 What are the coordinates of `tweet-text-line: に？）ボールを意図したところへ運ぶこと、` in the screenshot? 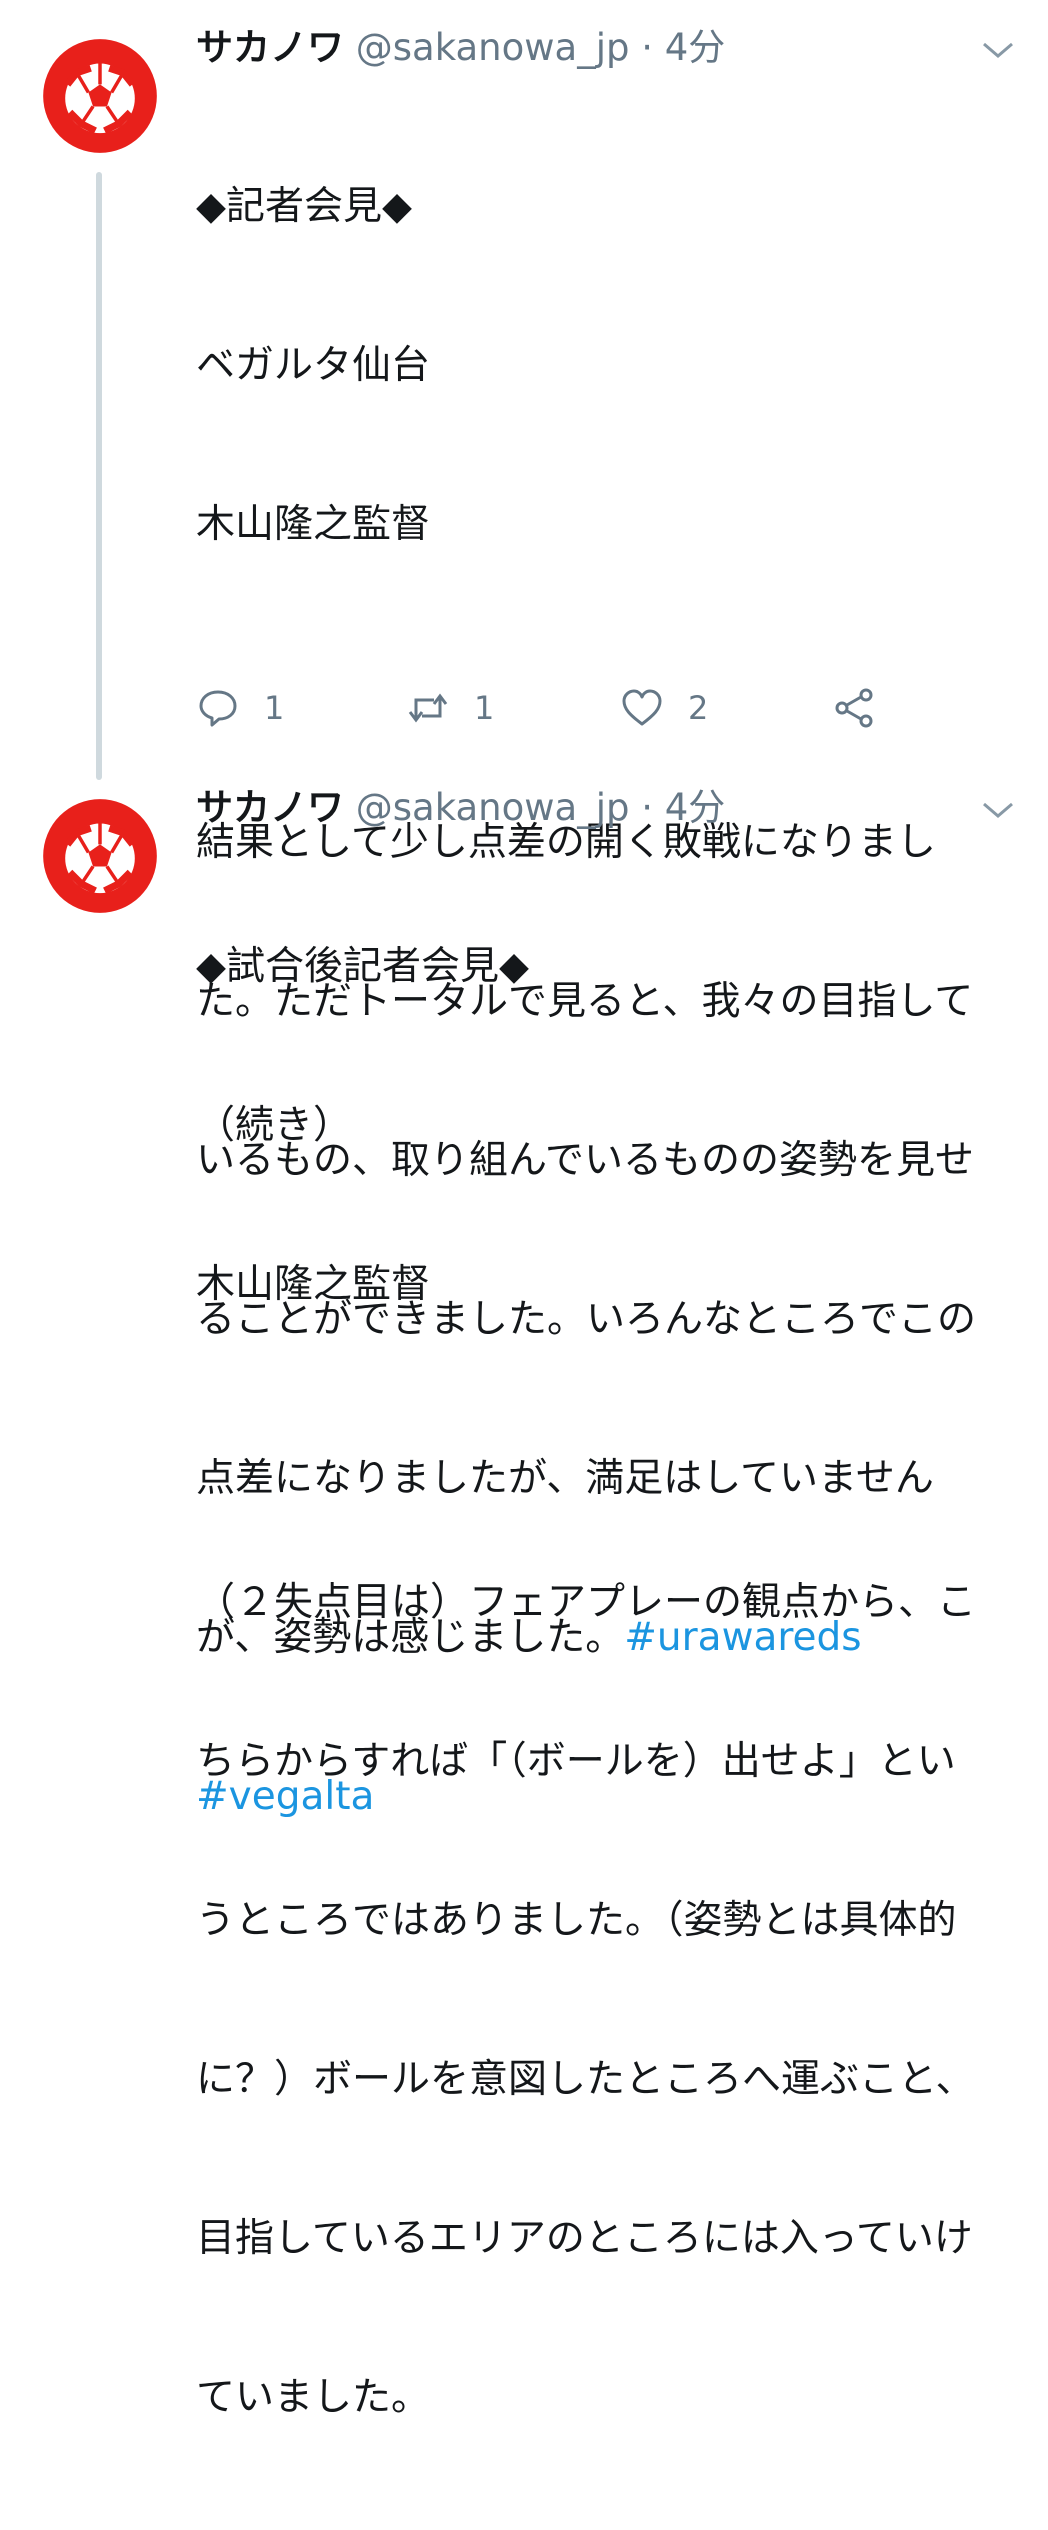 It's located at (585, 2079).